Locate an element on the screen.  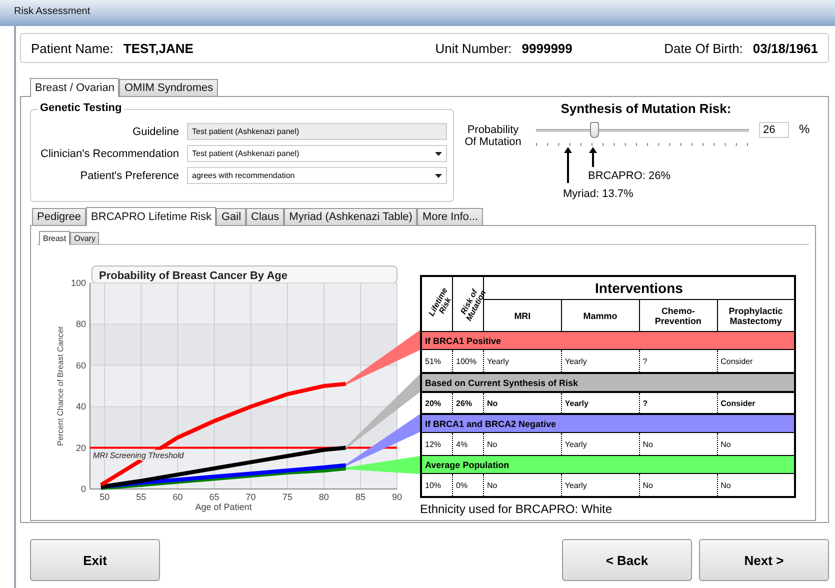
row-group-header: If BRCA1 and BRCA2 Negative is located at coordinates (608, 423).